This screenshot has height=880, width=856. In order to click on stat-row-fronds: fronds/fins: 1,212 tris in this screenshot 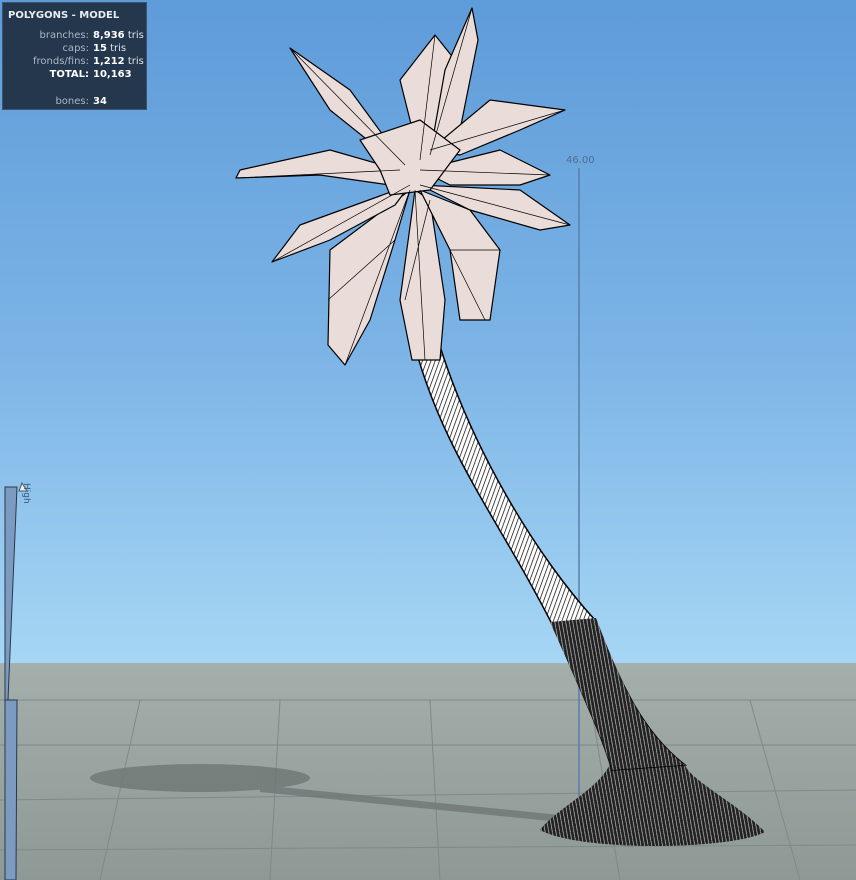, I will do `click(88, 61)`.